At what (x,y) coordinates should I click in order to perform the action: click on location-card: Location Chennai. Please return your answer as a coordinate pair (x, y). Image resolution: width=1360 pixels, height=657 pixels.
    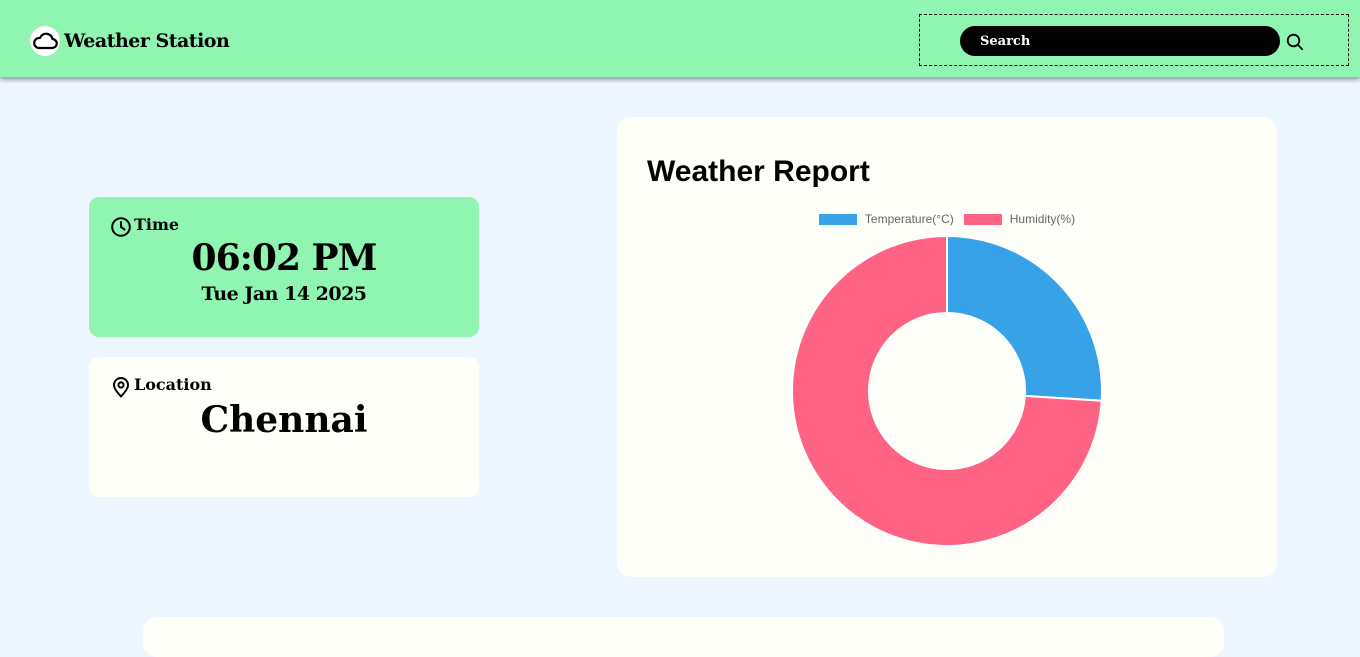
    Looking at the image, I should click on (284, 427).